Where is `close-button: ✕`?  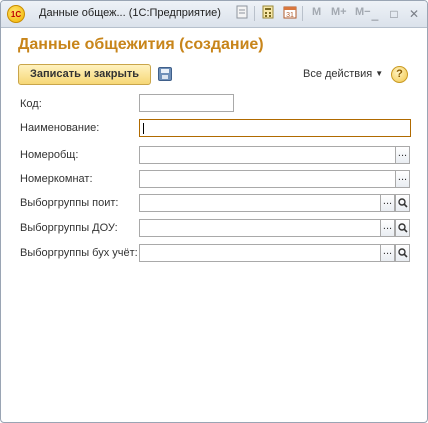 close-button: ✕ is located at coordinates (414, 14).